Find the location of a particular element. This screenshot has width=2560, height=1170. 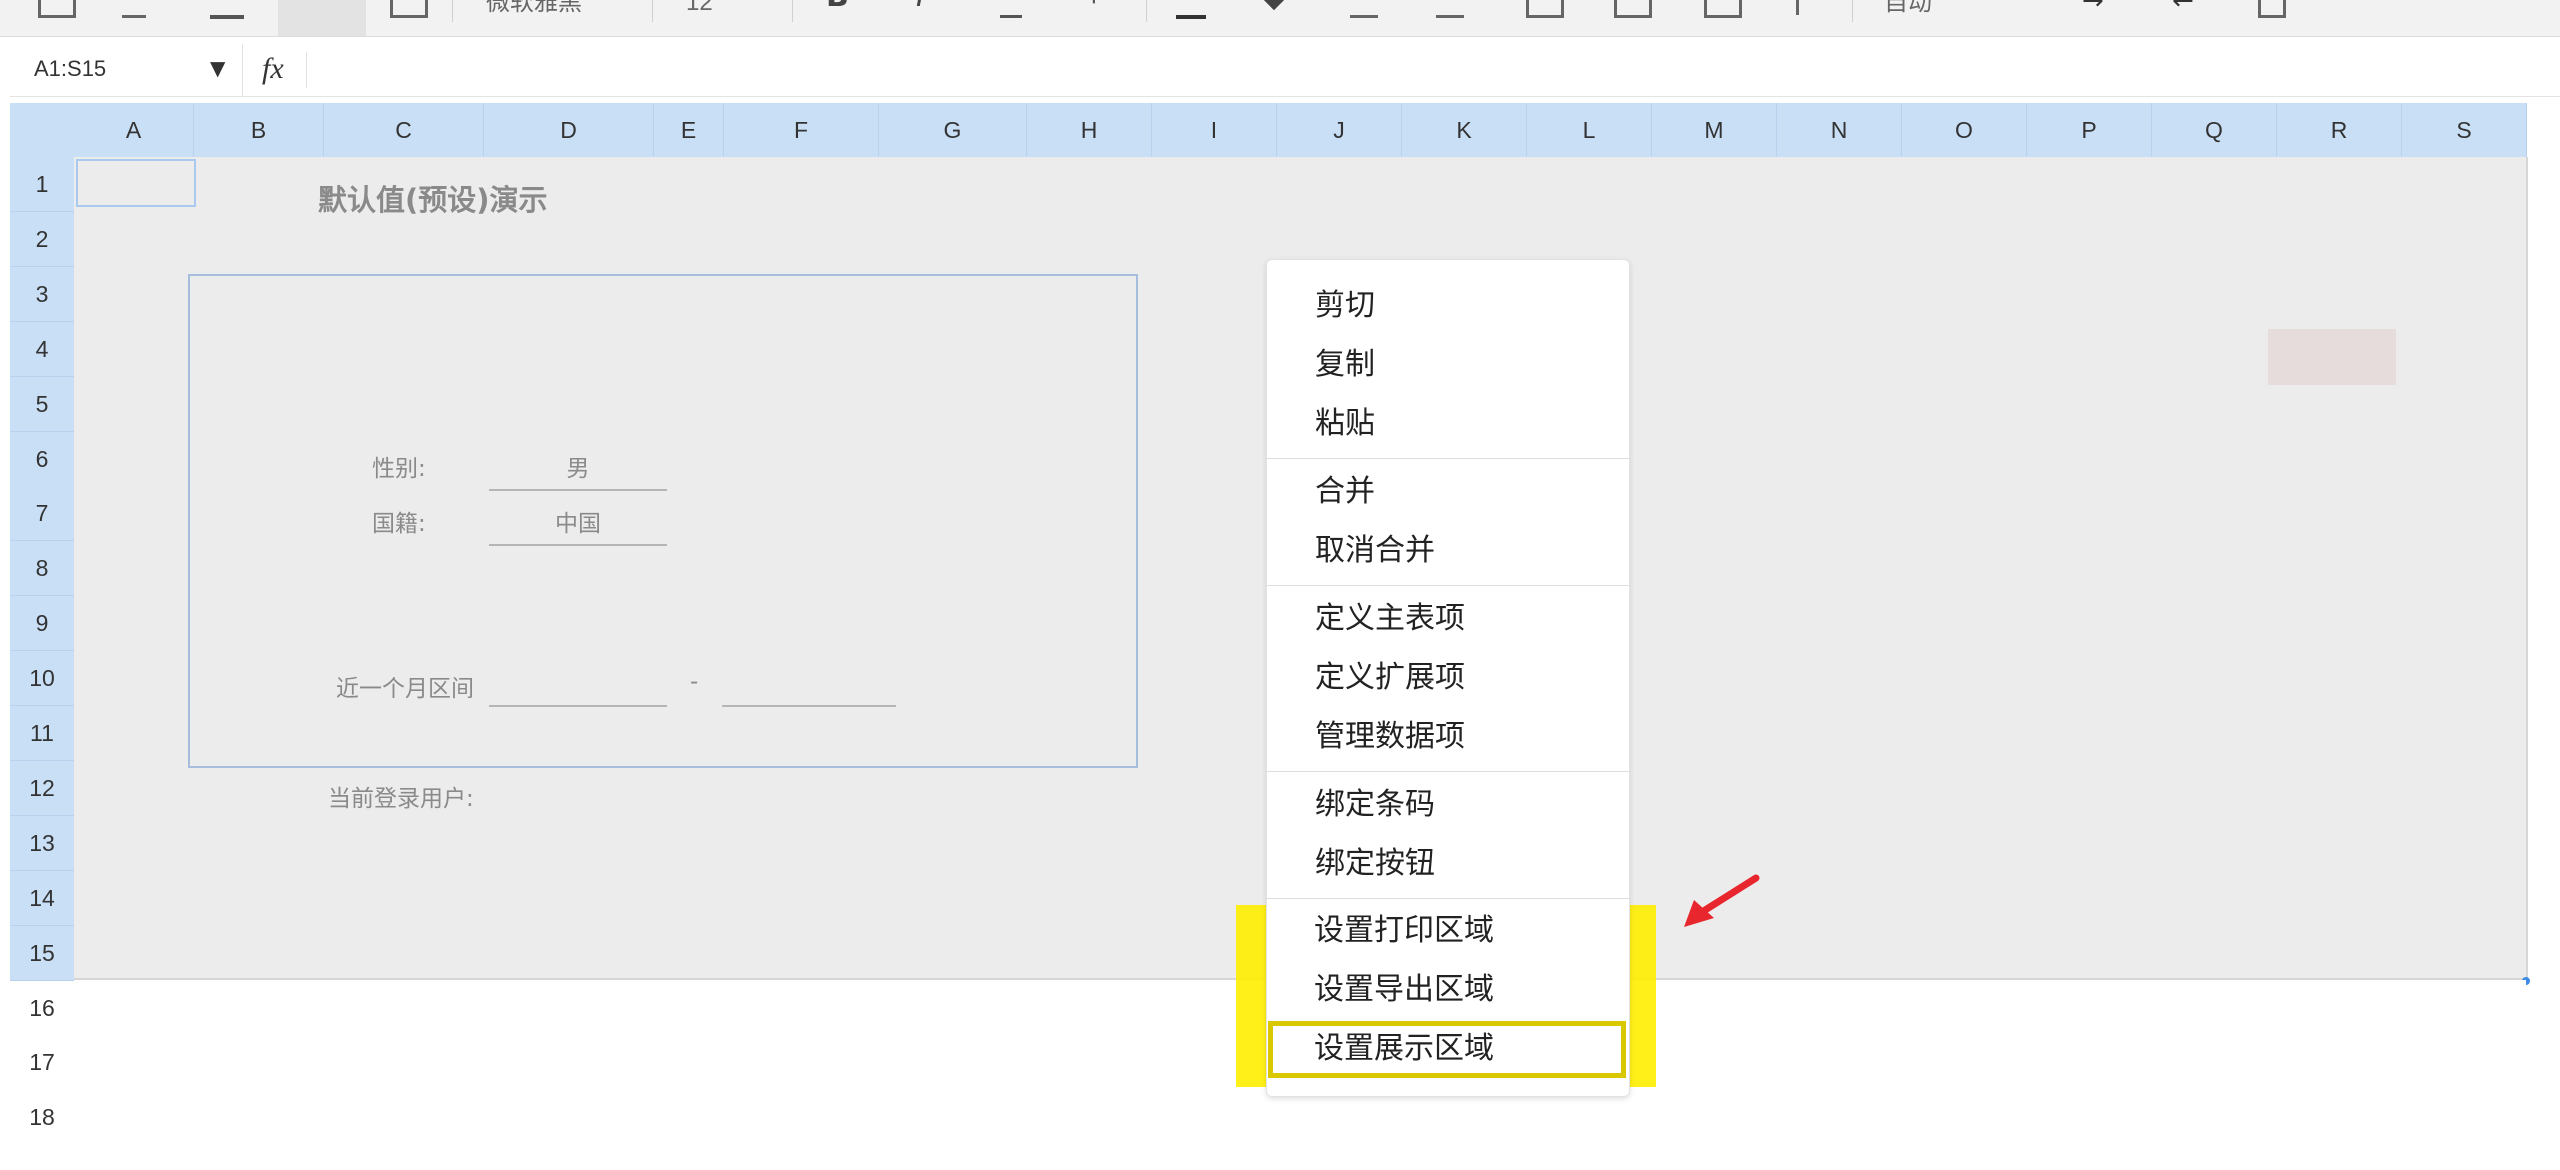

row-header-4: 4 is located at coordinates (42, 349).